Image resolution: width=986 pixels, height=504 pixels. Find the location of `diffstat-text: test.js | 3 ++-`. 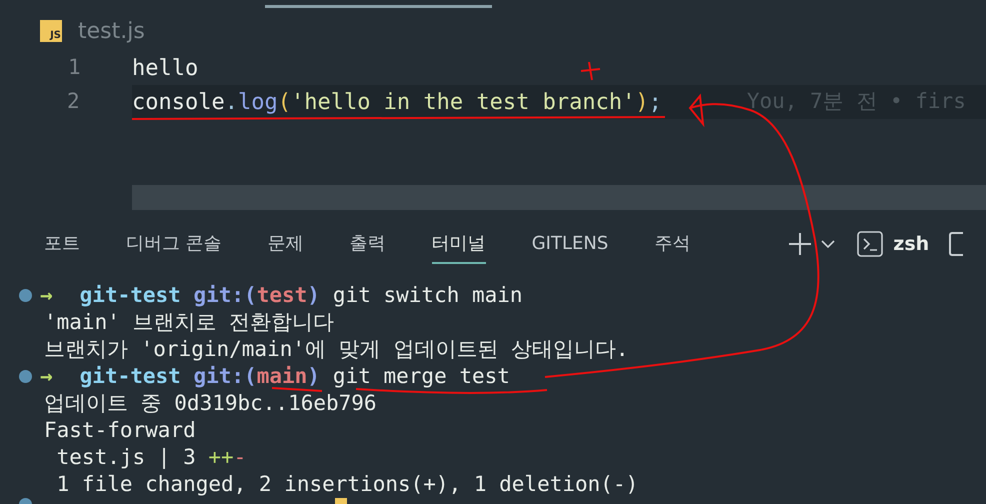

diffstat-text: test.js | 3 ++- is located at coordinates (151, 457).